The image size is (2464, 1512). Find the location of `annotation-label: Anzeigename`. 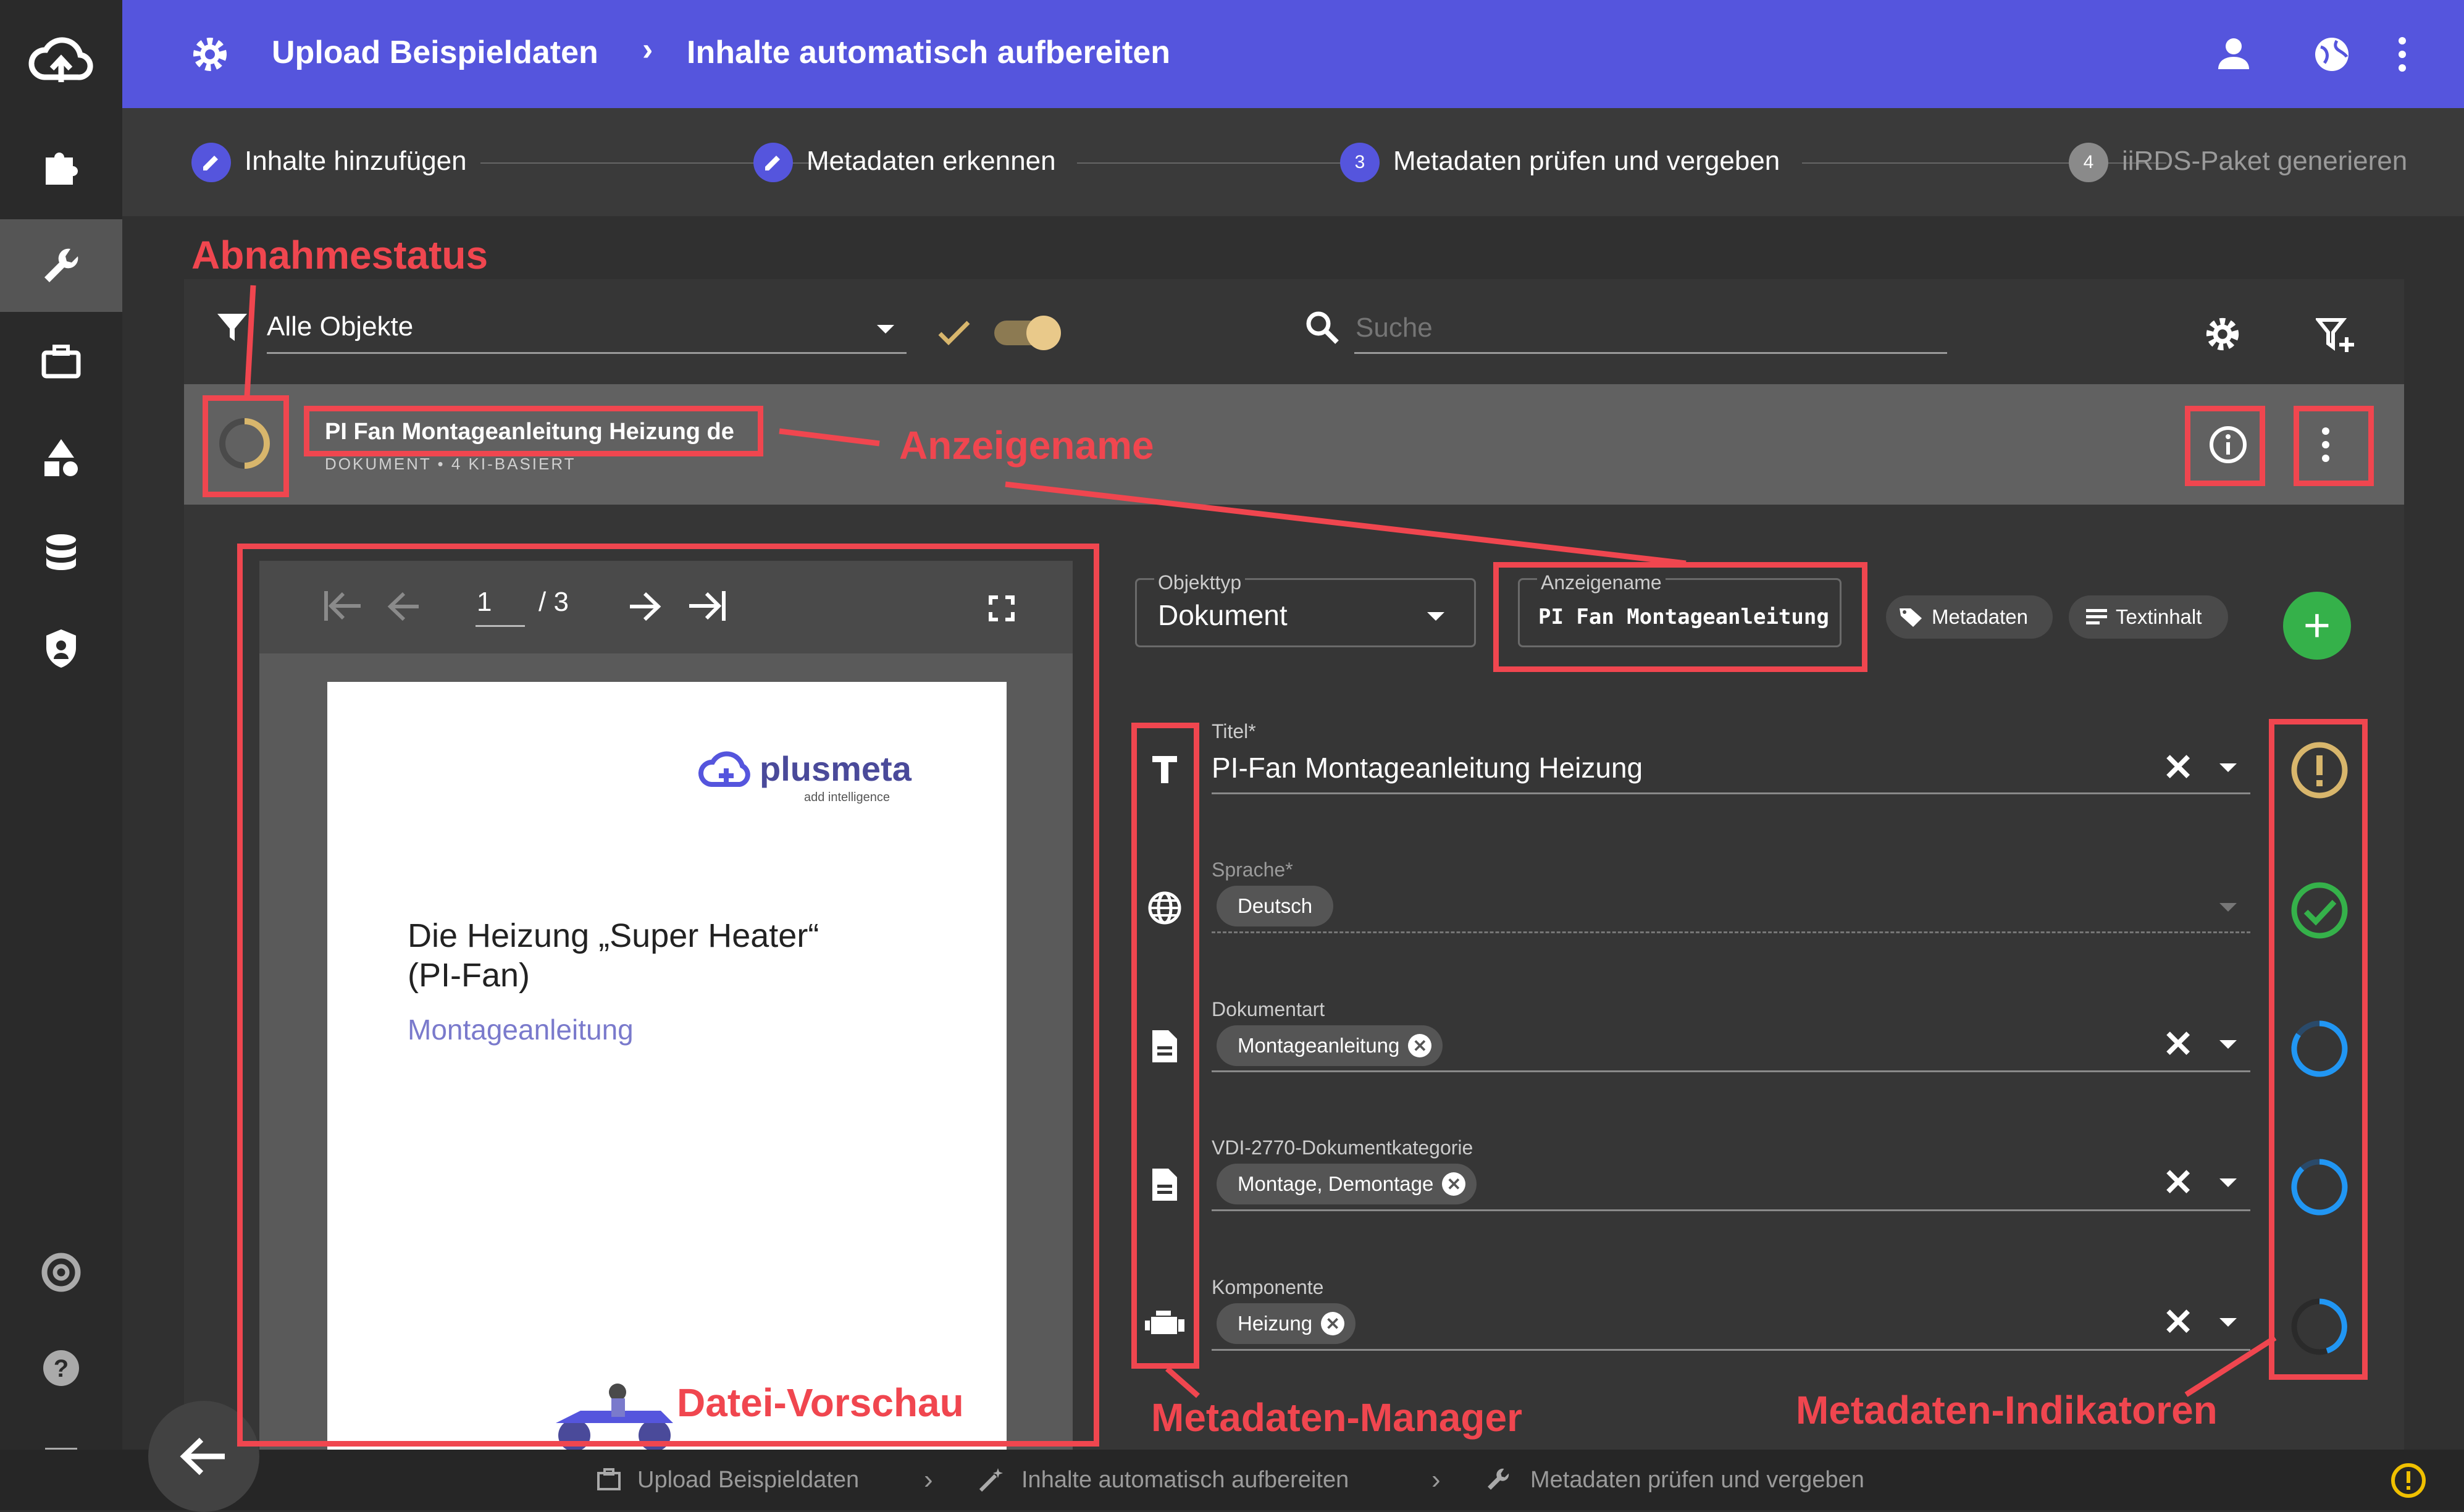

annotation-label: Anzeigename is located at coordinates (1027, 446).